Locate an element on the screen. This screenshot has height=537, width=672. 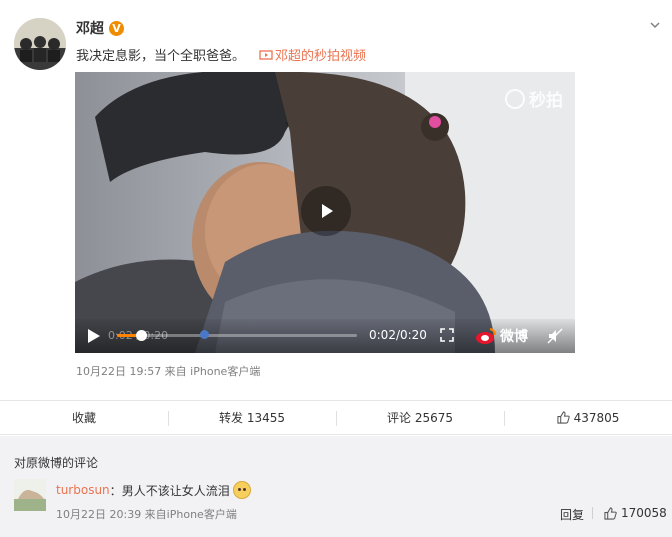
play-icon is located at coordinates (327, 211).